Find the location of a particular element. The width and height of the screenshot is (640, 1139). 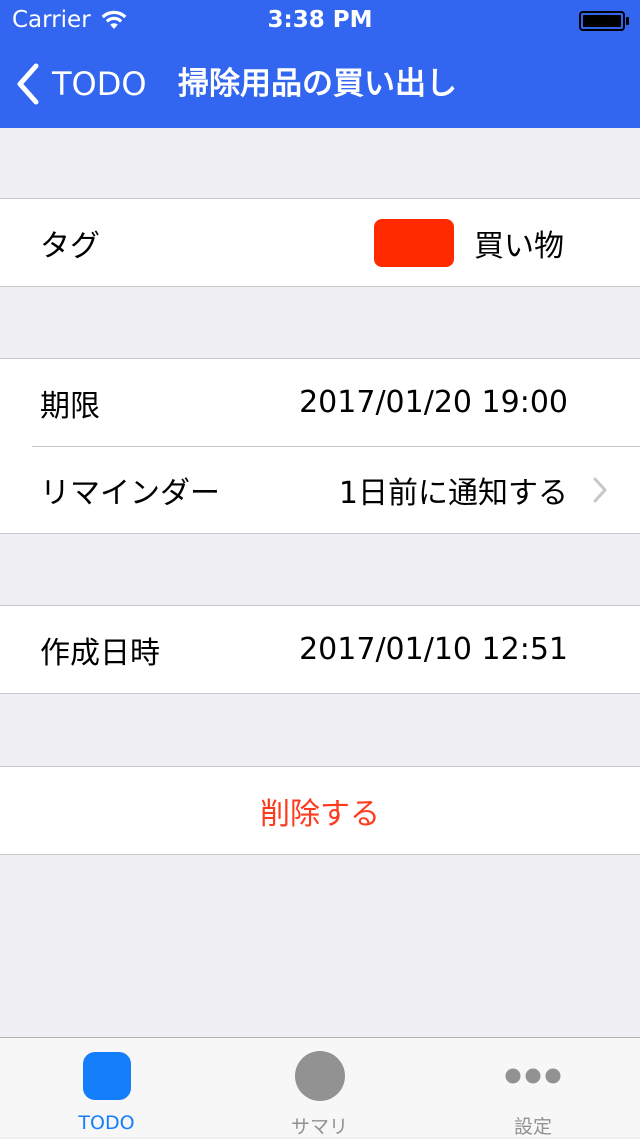

created-section: 作成日時 2017/01/10 12:51 is located at coordinates (320, 649).